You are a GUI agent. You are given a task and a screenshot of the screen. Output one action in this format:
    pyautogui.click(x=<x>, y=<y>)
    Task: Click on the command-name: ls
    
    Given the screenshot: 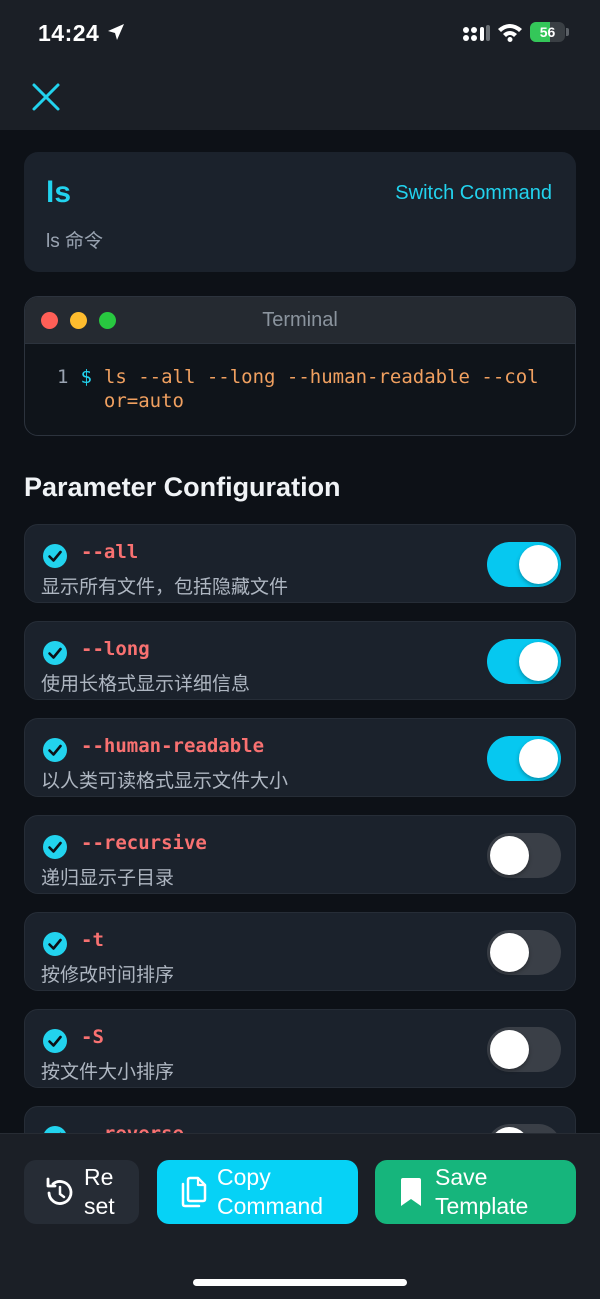 What is the action you would take?
    pyautogui.click(x=59, y=192)
    